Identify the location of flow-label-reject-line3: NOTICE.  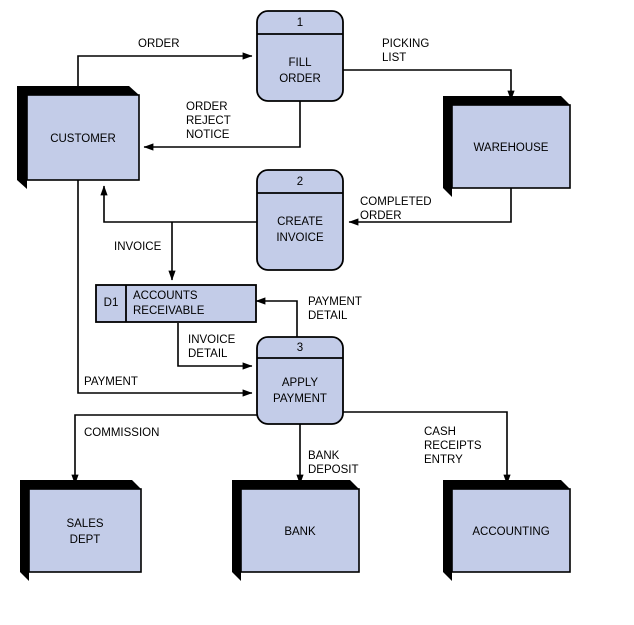
(208, 135).